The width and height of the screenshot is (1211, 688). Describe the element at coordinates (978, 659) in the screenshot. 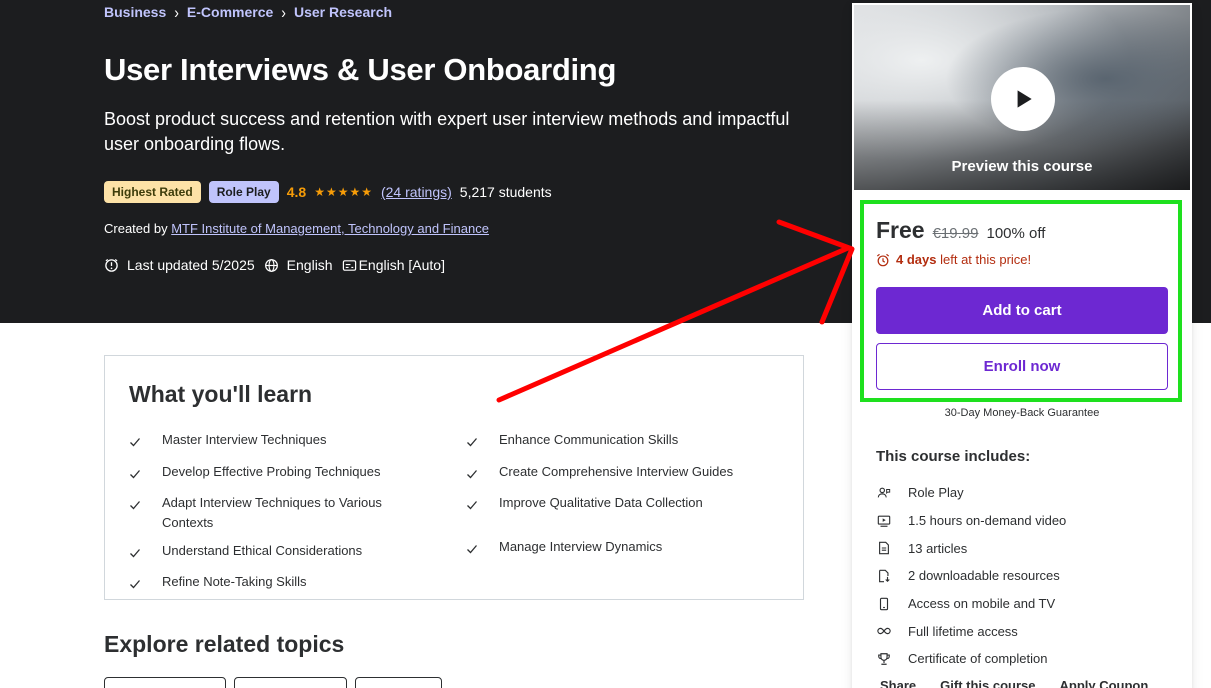

I see `include-label: Certificate of completion` at that location.